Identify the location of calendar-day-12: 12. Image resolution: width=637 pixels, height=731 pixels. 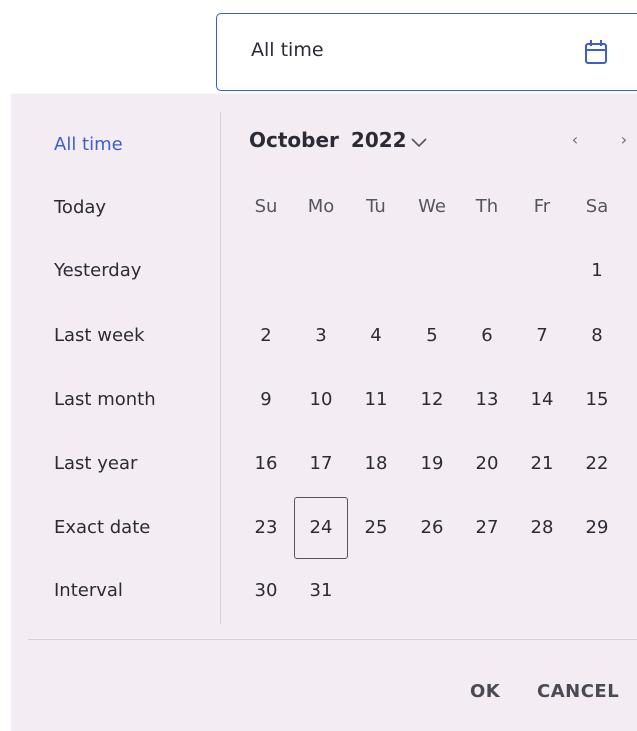
(432, 399).